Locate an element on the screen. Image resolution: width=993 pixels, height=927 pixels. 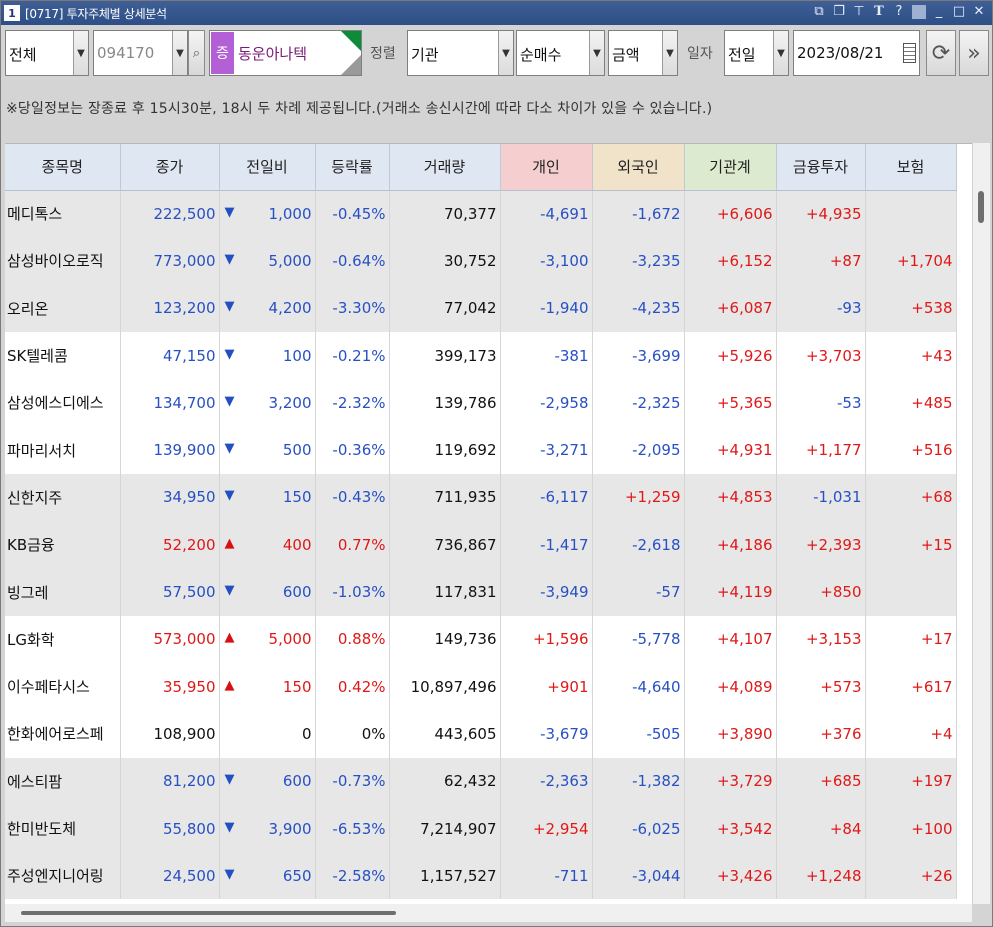
header-foreign: 외국인 is located at coordinates (638, 167).